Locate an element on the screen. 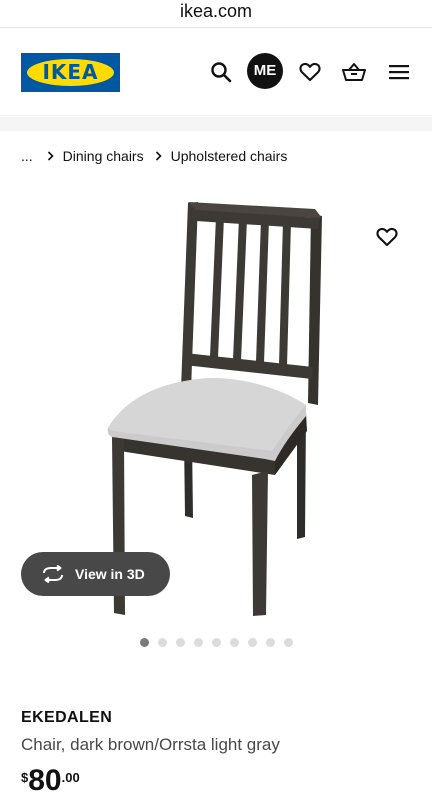 This screenshot has height=797, width=432. menu-button is located at coordinates (399, 72).